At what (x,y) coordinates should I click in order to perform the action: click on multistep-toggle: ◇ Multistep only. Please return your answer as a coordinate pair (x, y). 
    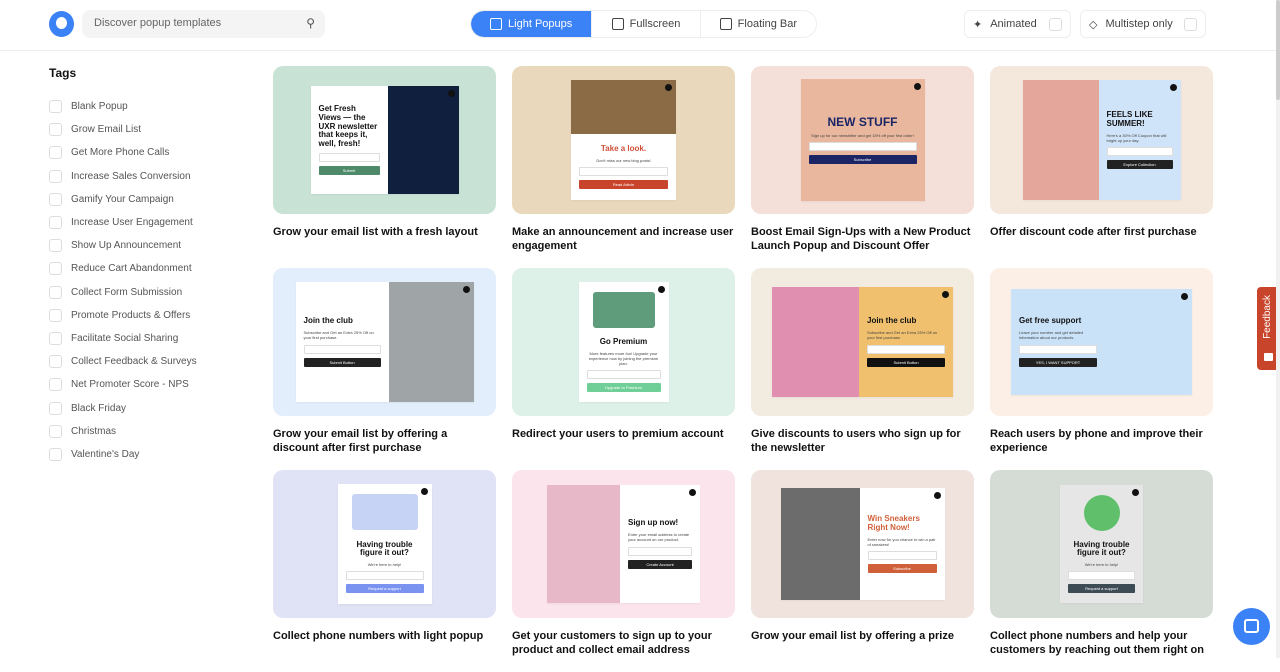
    Looking at the image, I should click on (1143, 24).